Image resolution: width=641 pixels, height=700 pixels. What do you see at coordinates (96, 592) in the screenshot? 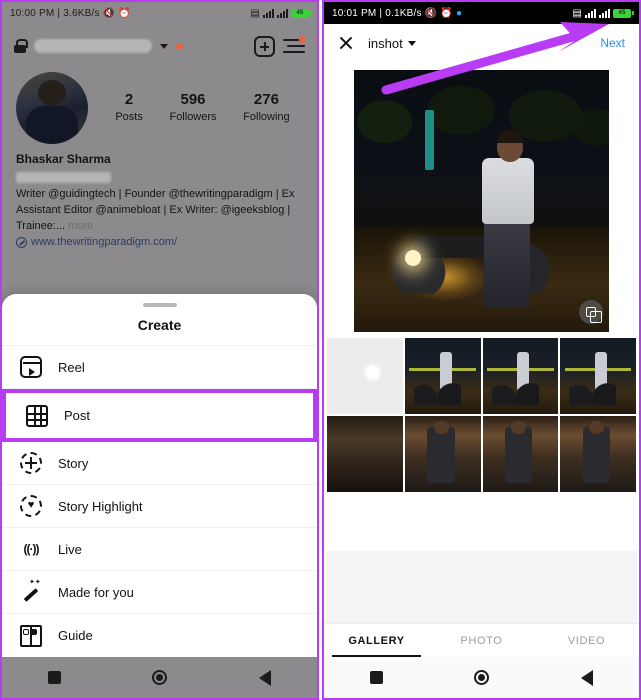
I see `sheet-item-made-for-you-label: Made for you` at bounding box center [96, 592].